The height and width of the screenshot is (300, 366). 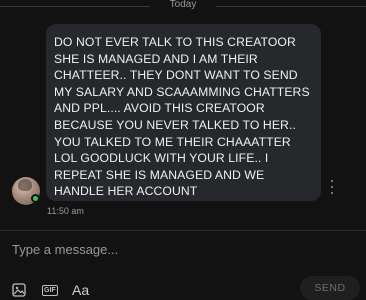 What do you see at coordinates (332, 187) in the screenshot?
I see `more-options-icon` at bounding box center [332, 187].